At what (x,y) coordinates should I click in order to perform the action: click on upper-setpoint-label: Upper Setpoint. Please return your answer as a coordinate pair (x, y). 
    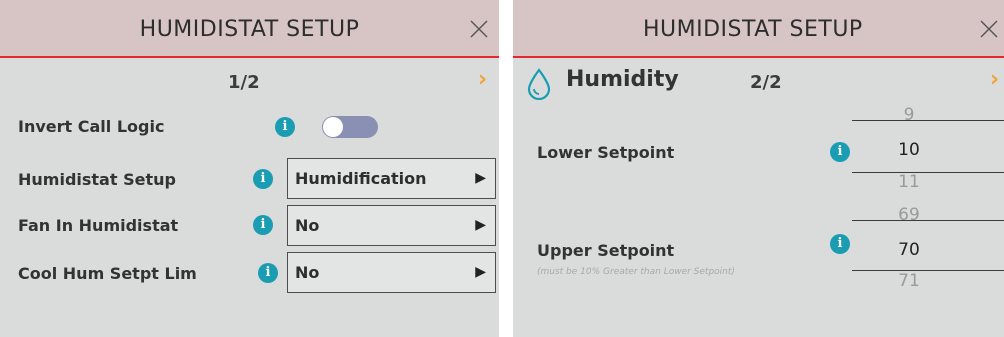
    Looking at the image, I should click on (606, 250).